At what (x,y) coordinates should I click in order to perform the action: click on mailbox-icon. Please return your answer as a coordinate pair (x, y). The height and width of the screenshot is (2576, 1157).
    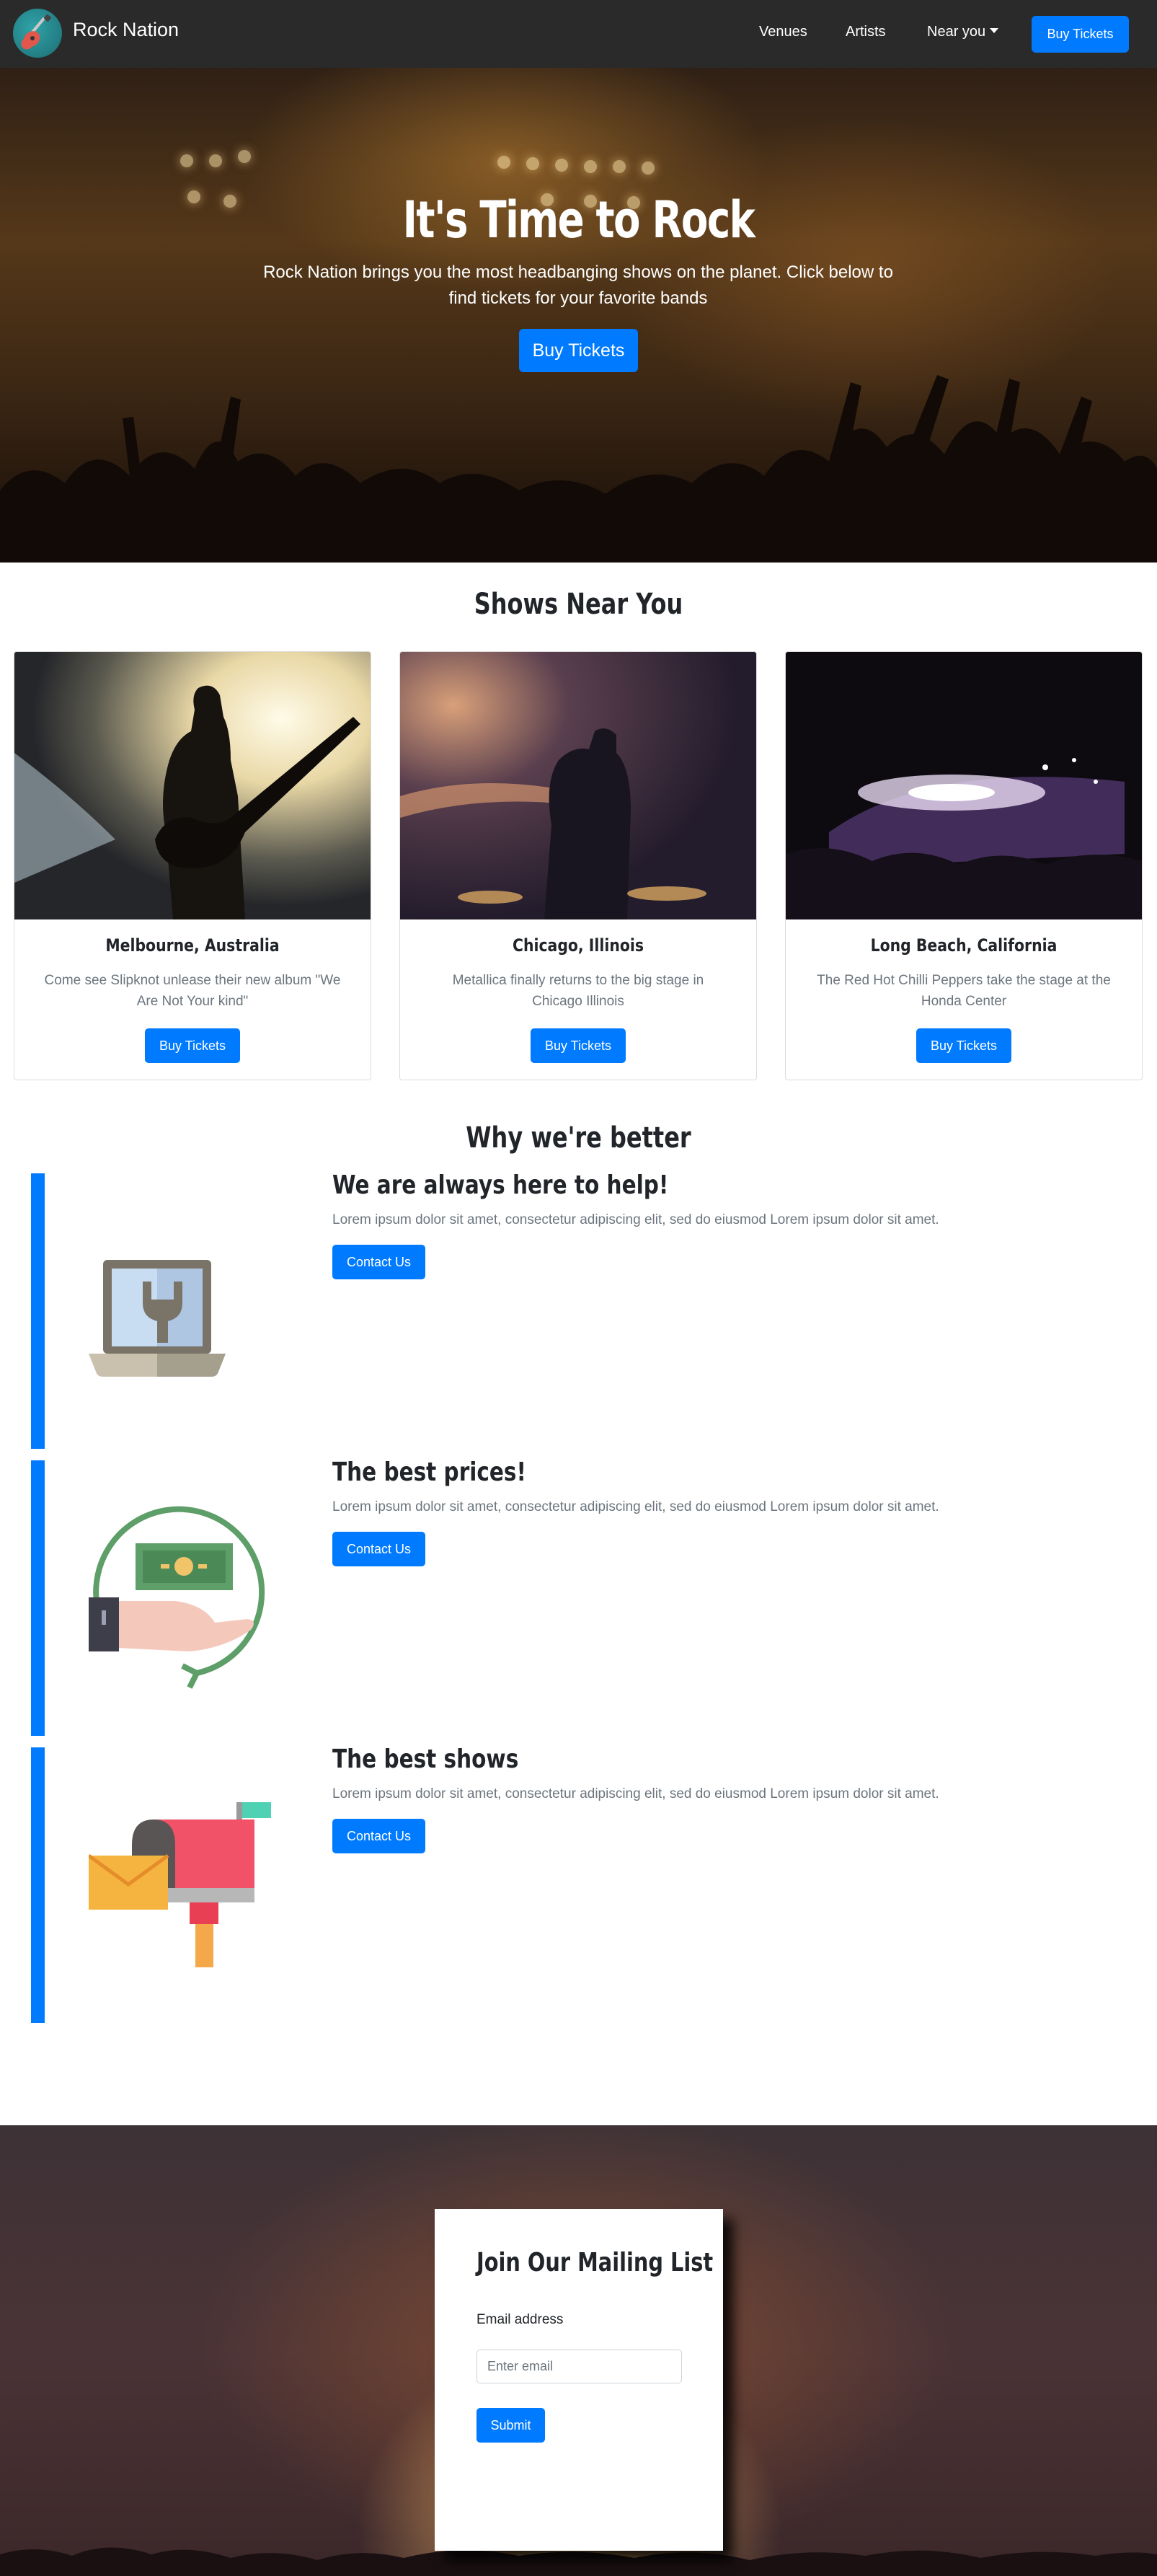
    Looking at the image, I should click on (181, 1884).